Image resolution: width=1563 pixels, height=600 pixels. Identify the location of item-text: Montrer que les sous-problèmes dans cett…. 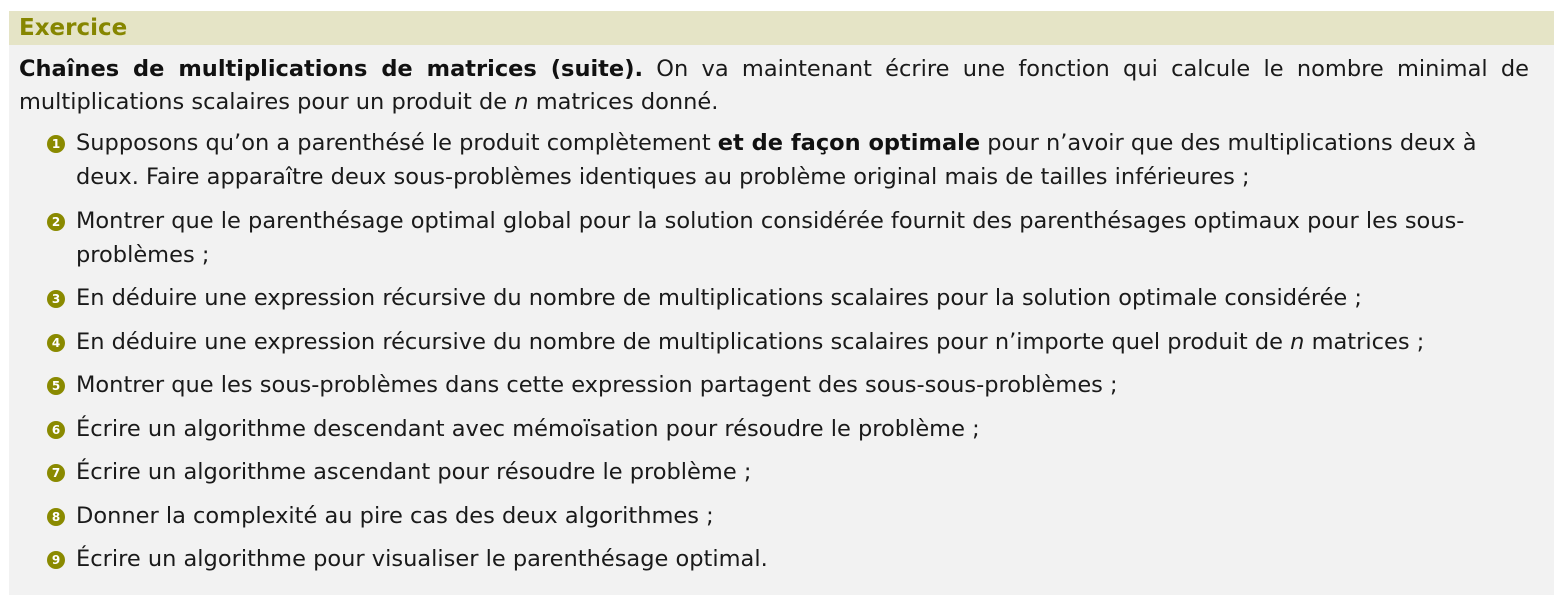
(597, 385).